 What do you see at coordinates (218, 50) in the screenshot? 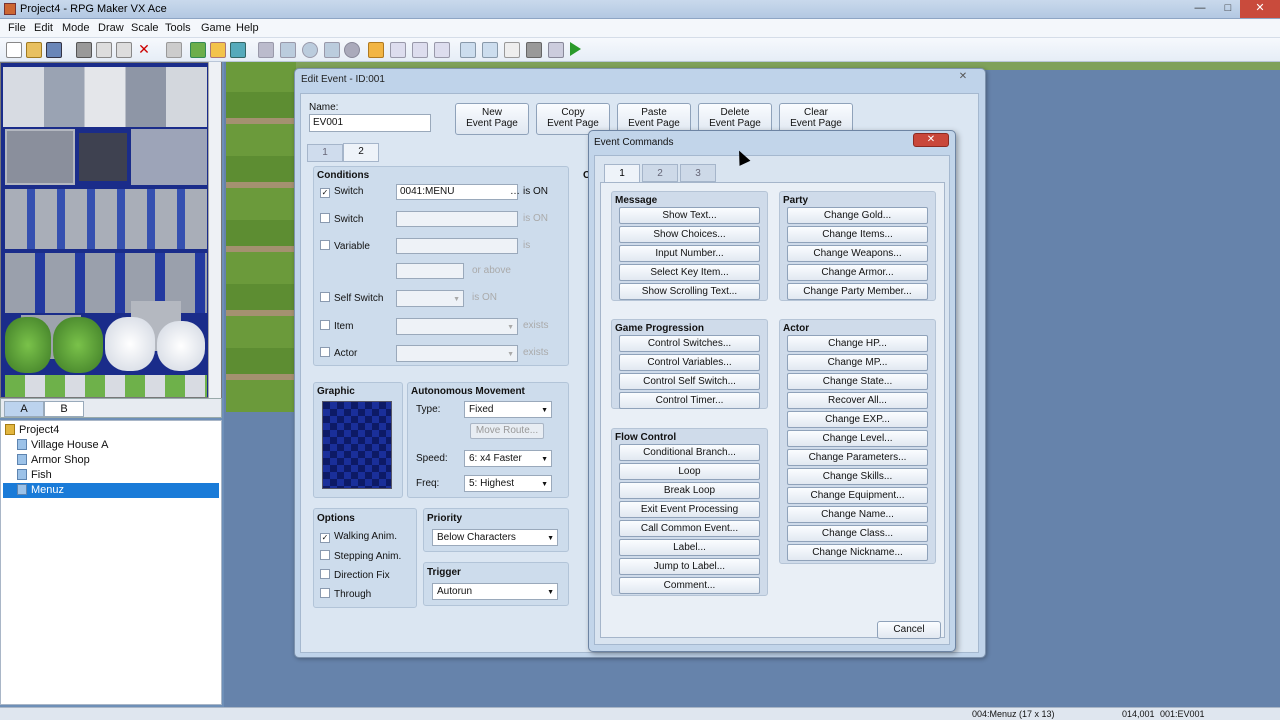
I see `event-mode-icon` at bounding box center [218, 50].